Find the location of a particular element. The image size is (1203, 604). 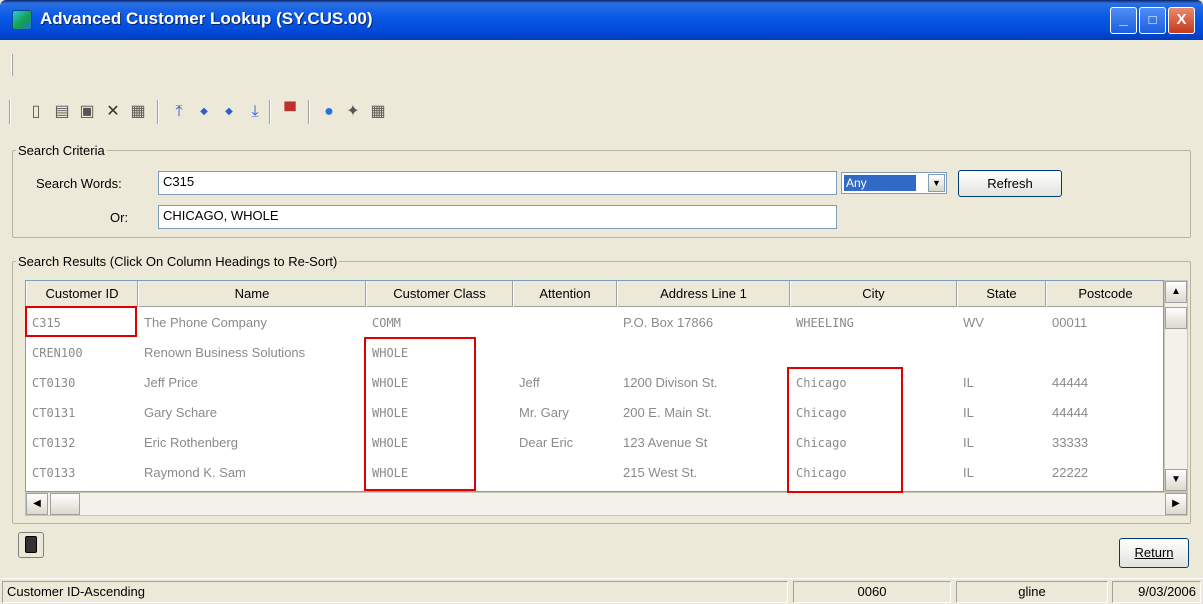

first-record-icon: ⤒ is located at coordinates (179, 112).